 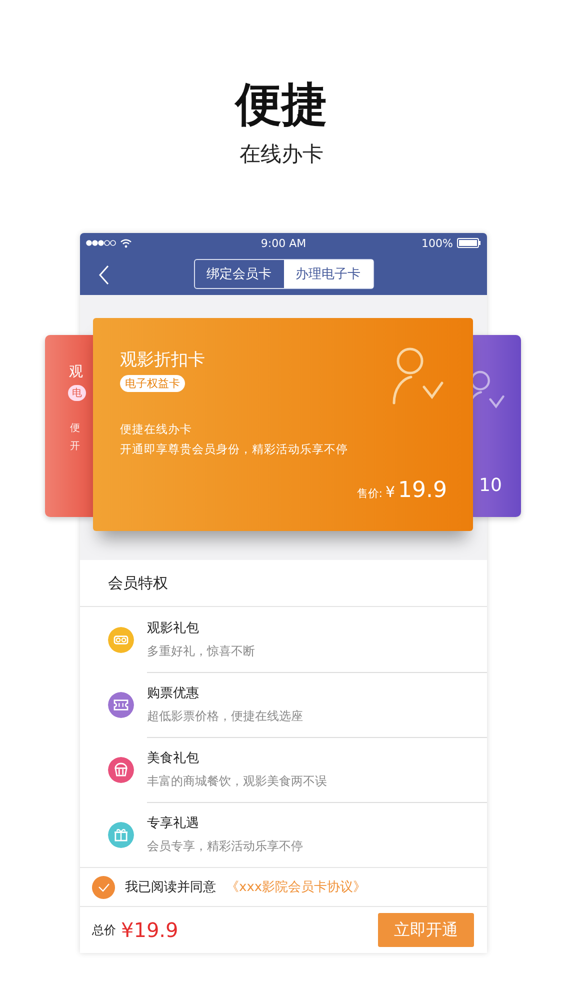 I want to click on privilege-description: 丰富的商城餐饮，观影美食两不误, so click(x=237, y=781).